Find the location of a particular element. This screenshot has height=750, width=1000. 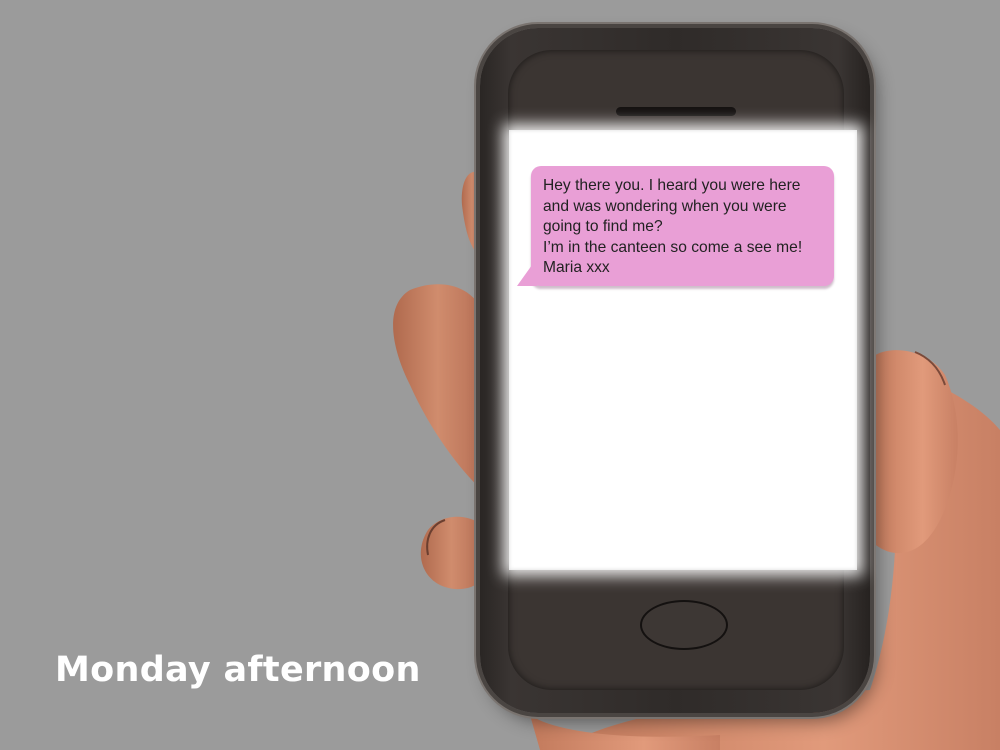

message-line: Hey there you. I heard you were here is located at coordinates (672, 185).